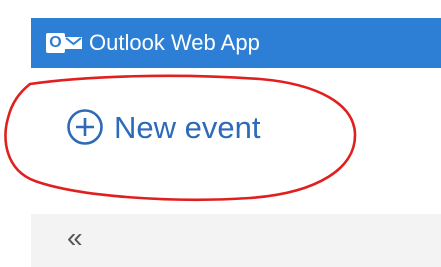 The width and height of the screenshot is (441, 267). I want to click on double-chevron-left-icon: «, so click(75, 238).